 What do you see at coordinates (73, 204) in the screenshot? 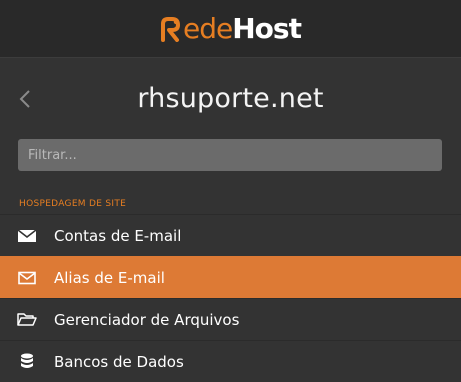
I see `section-title: HOSPEDAGEM DE SITE` at bounding box center [73, 204].